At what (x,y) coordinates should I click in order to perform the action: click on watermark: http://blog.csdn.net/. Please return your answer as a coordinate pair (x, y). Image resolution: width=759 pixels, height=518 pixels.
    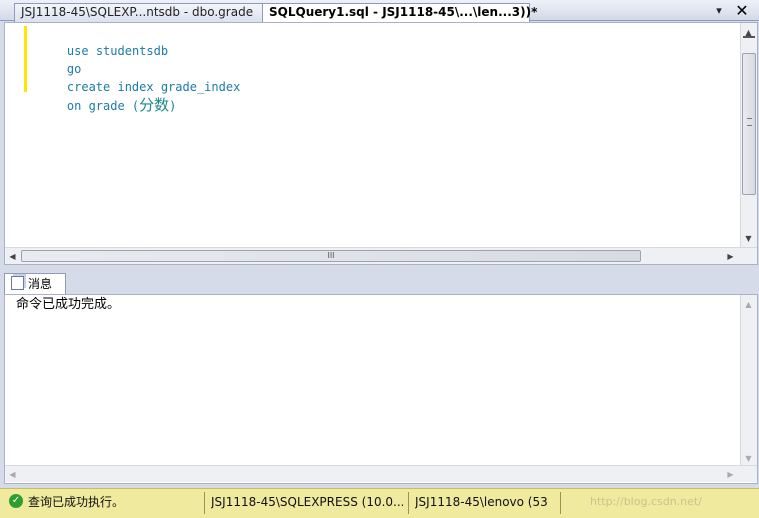
    Looking at the image, I should click on (646, 501).